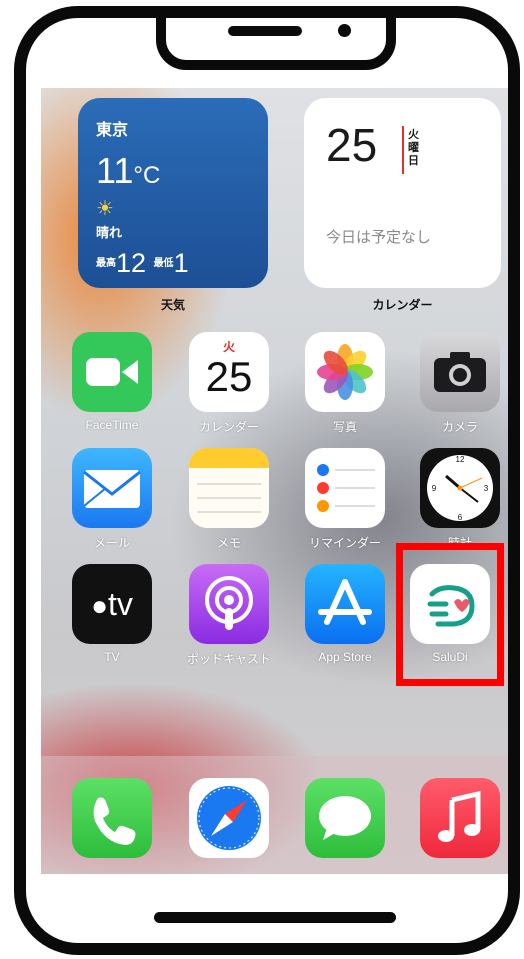 This screenshot has width=524, height=959. I want to click on messages-icon, so click(345, 818).